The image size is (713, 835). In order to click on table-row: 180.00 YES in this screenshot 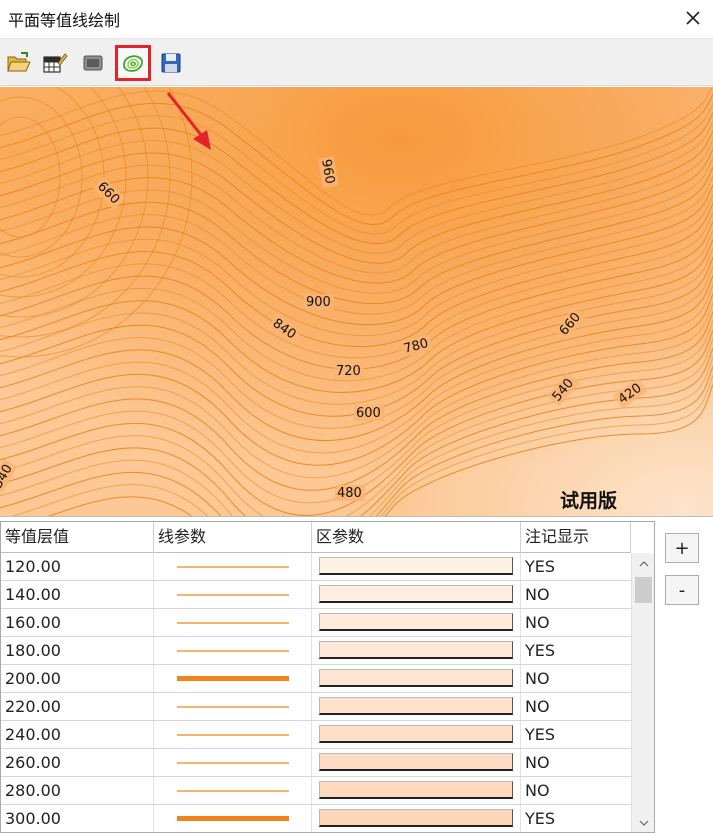, I will do `click(316, 651)`.